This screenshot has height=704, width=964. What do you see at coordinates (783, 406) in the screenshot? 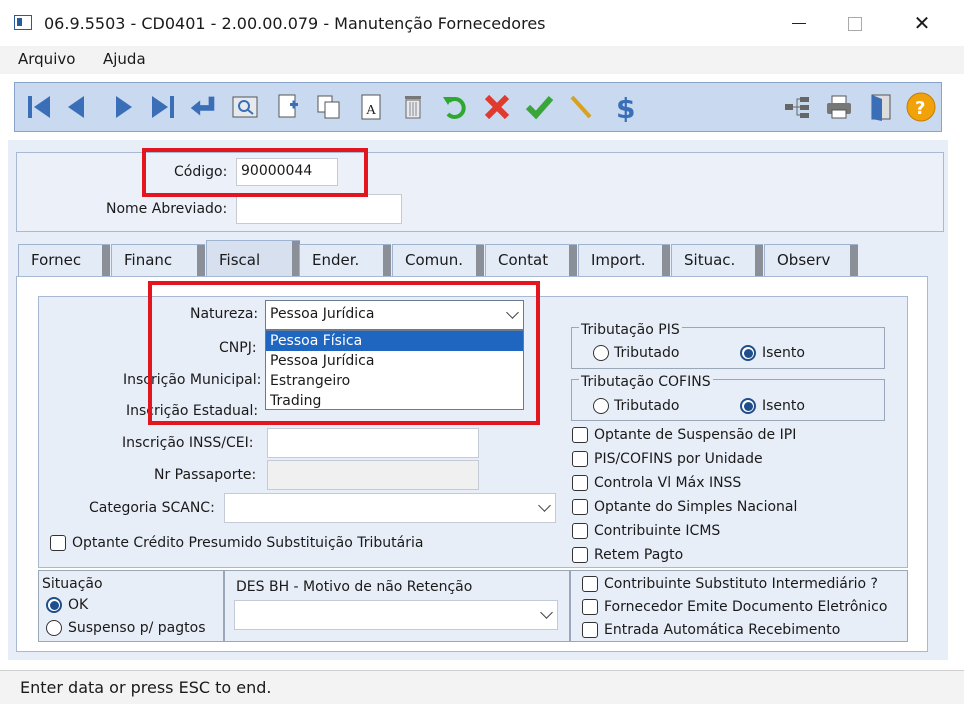
I see `cofins-isento-label: Isento` at bounding box center [783, 406].